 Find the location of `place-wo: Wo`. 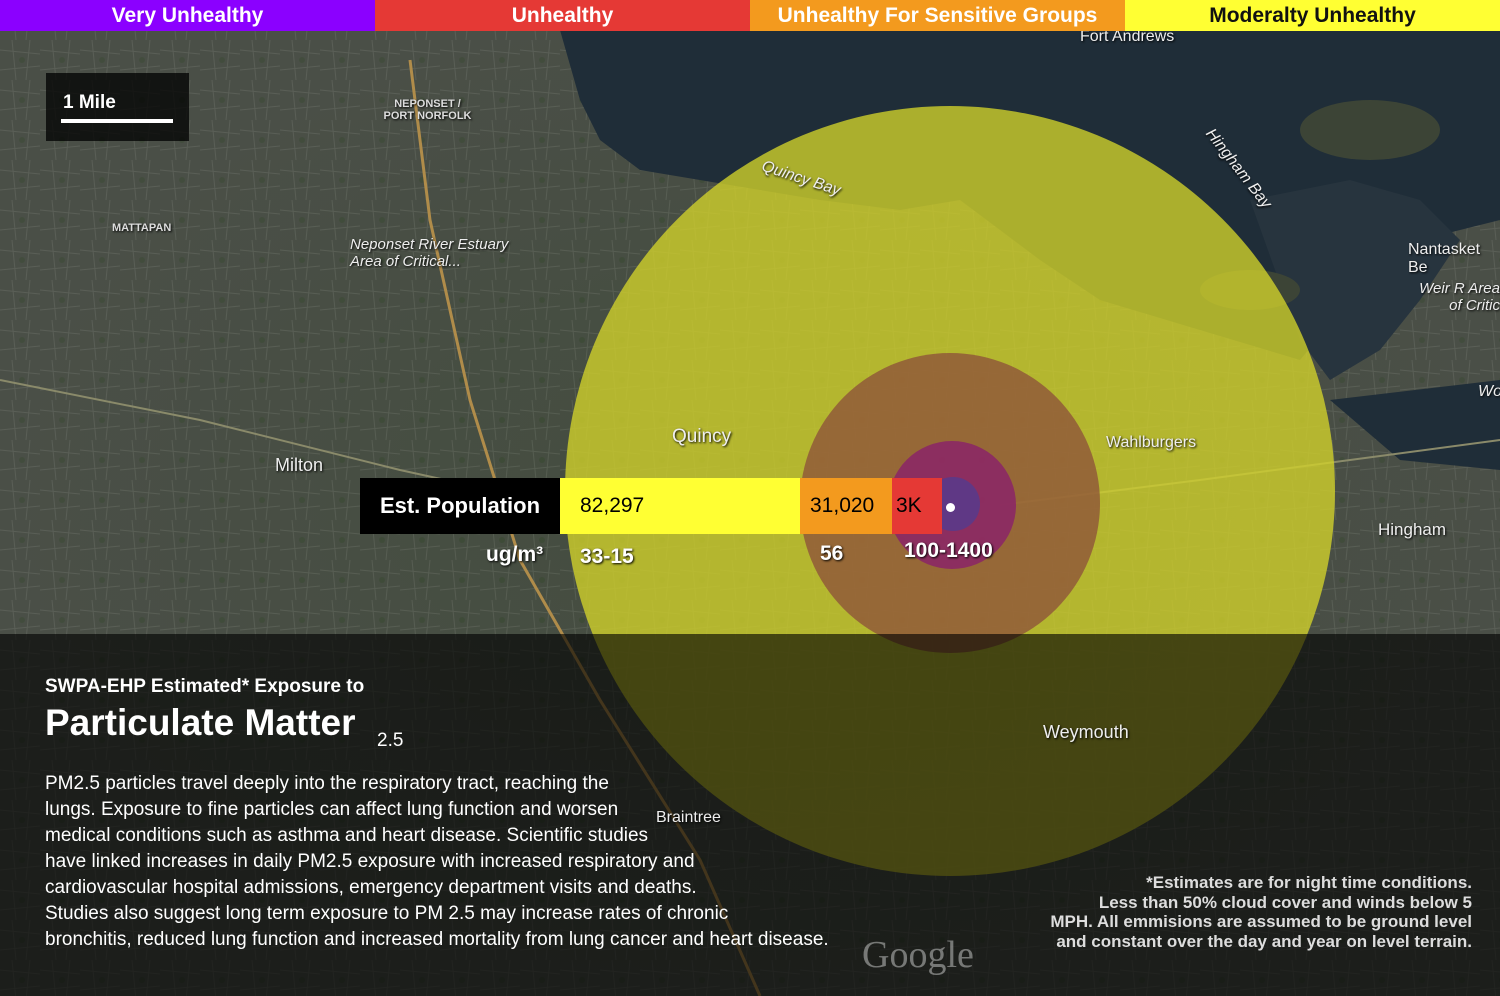

place-wo: Wo is located at coordinates (1489, 391).